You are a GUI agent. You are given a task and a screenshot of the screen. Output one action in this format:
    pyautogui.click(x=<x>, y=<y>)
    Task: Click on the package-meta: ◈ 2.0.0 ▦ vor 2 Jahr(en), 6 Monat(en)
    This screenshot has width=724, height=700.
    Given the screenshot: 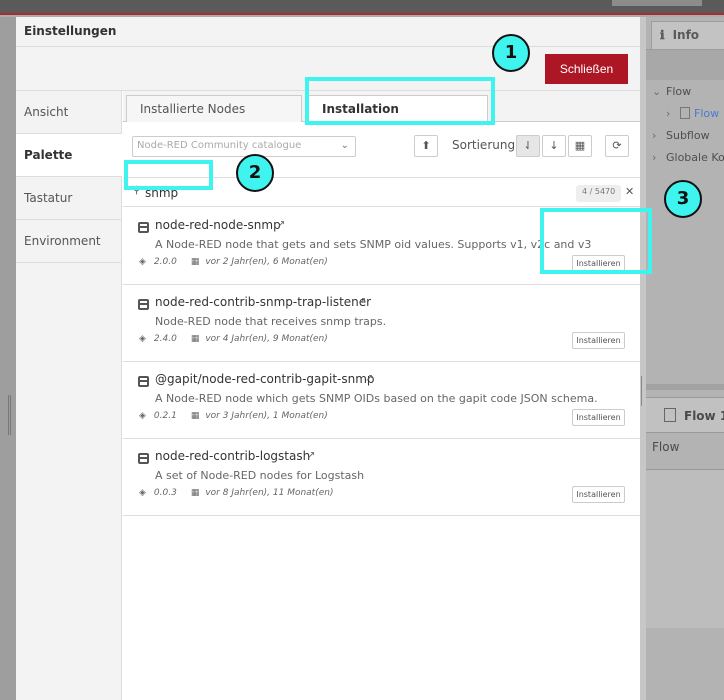 What is the action you would take?
    pyautogui.click(x=233, y=262)
    